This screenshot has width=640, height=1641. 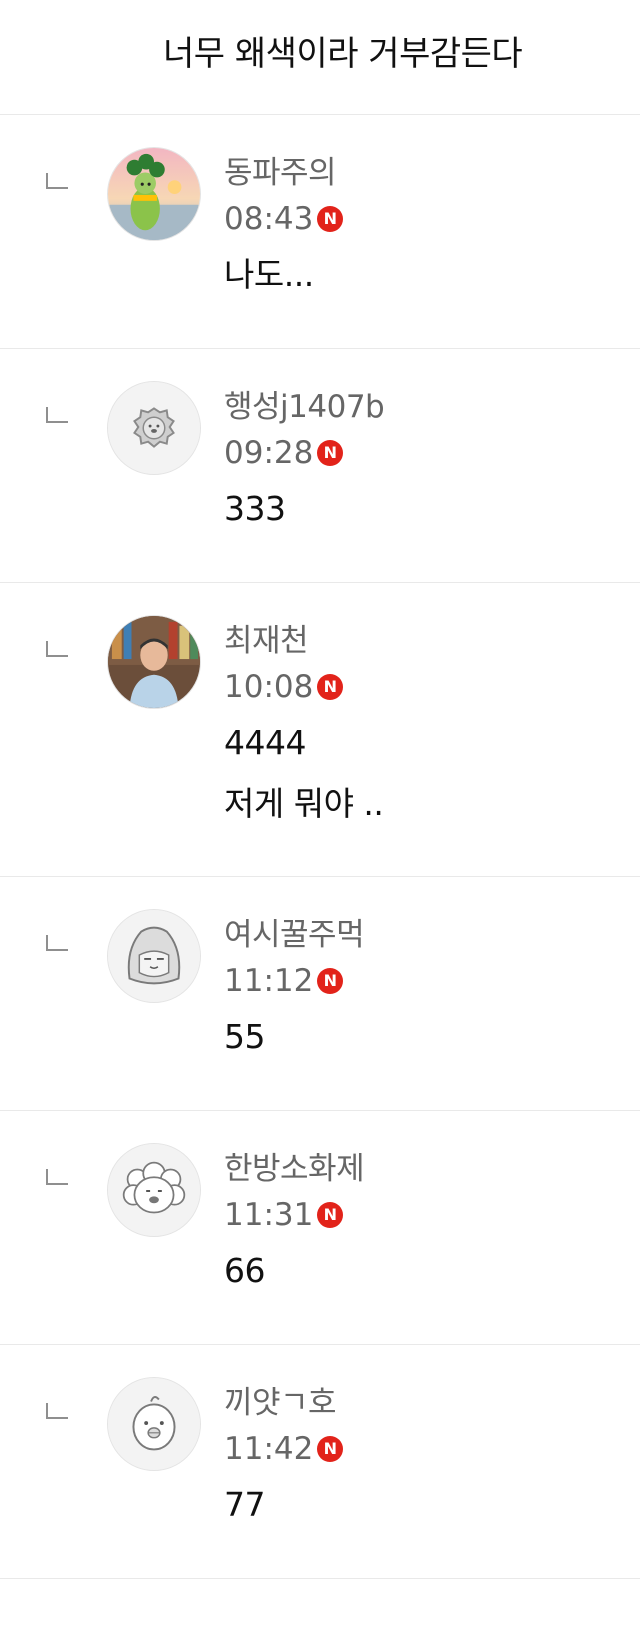 What do you see at coordinates (245, 1504) in the screenshot?
I see `reply-text-line: 77` at bounding box center [245, 1504].